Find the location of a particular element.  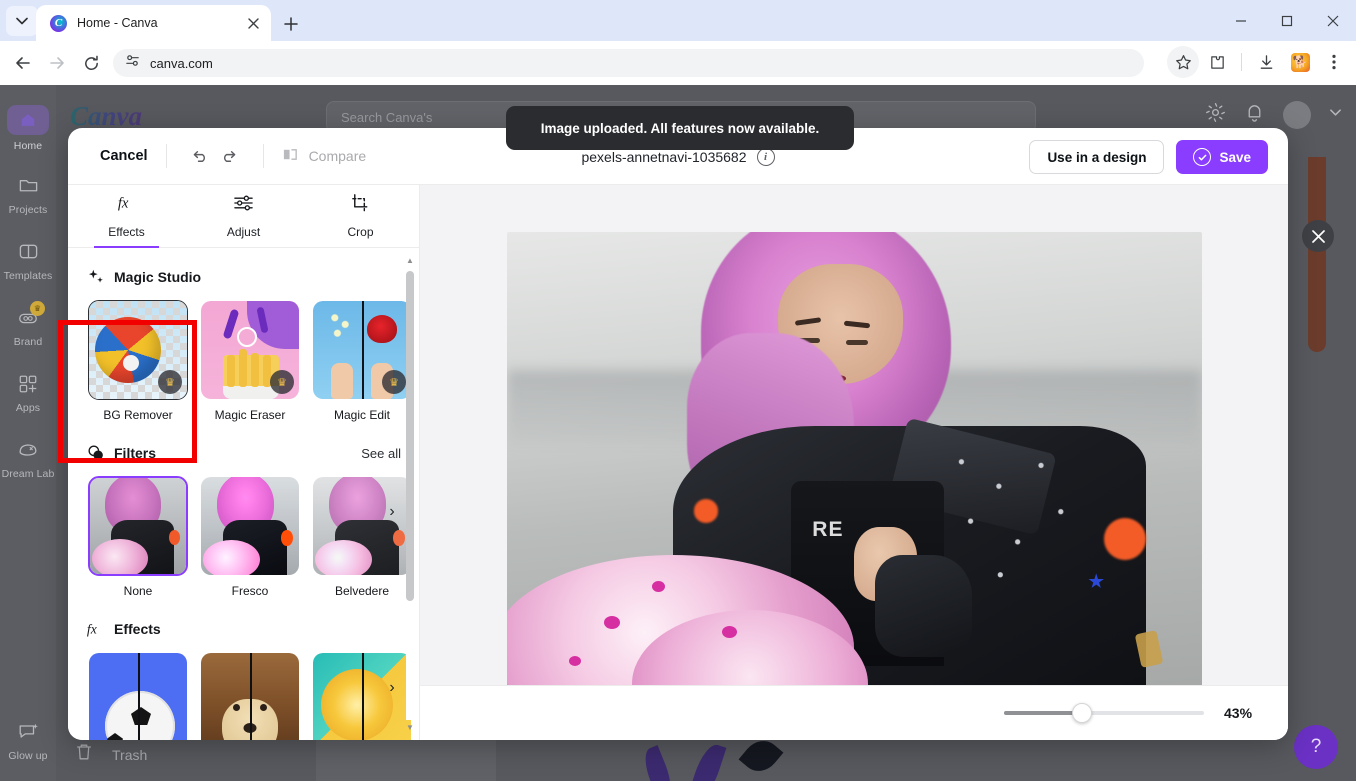

window-controls is located at coordinates (1287, 20).